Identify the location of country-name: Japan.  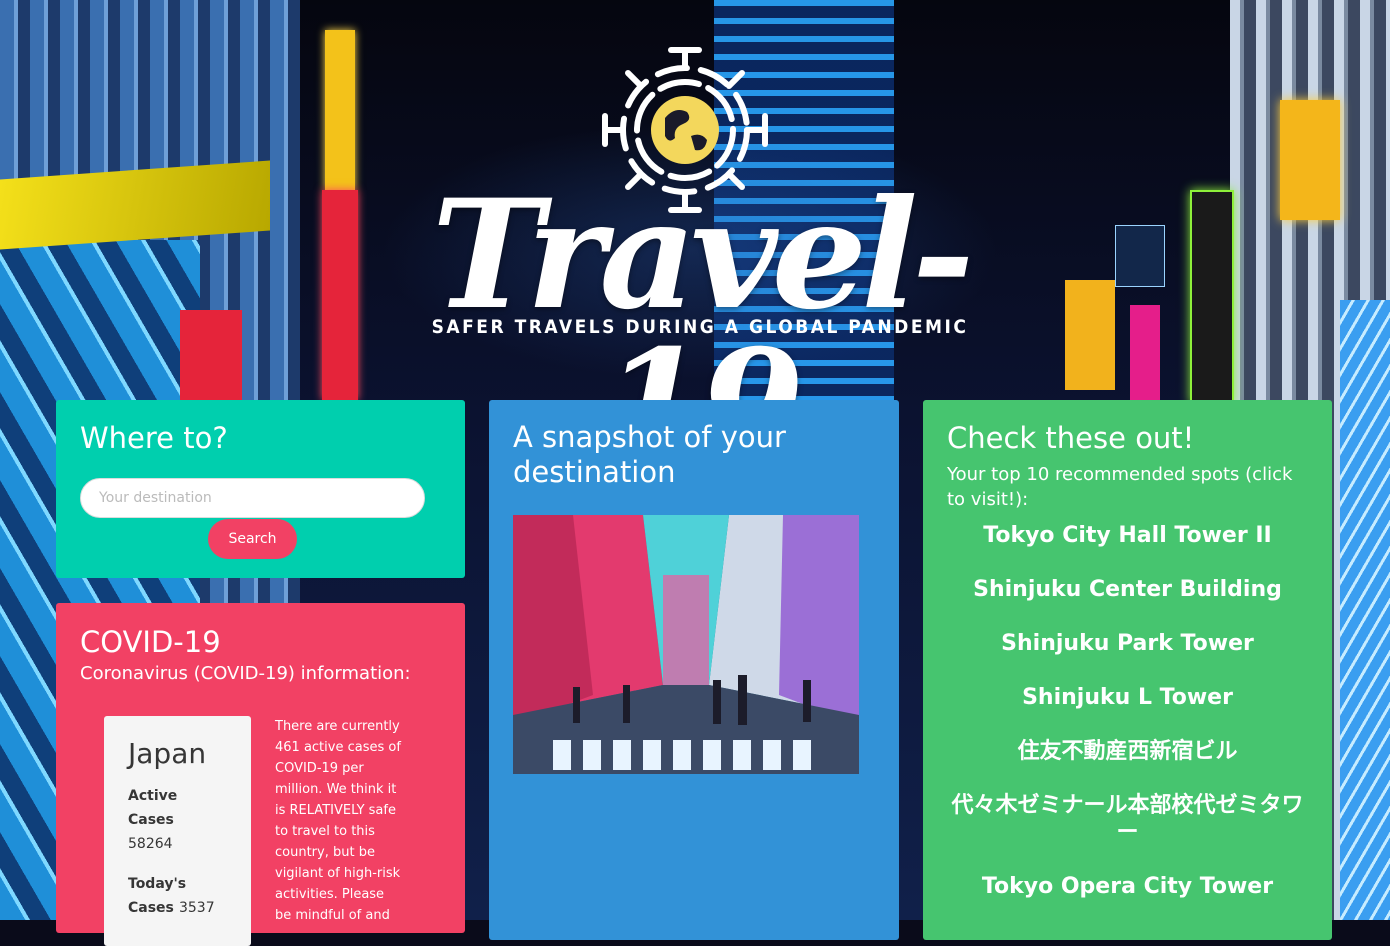
(167, 753).